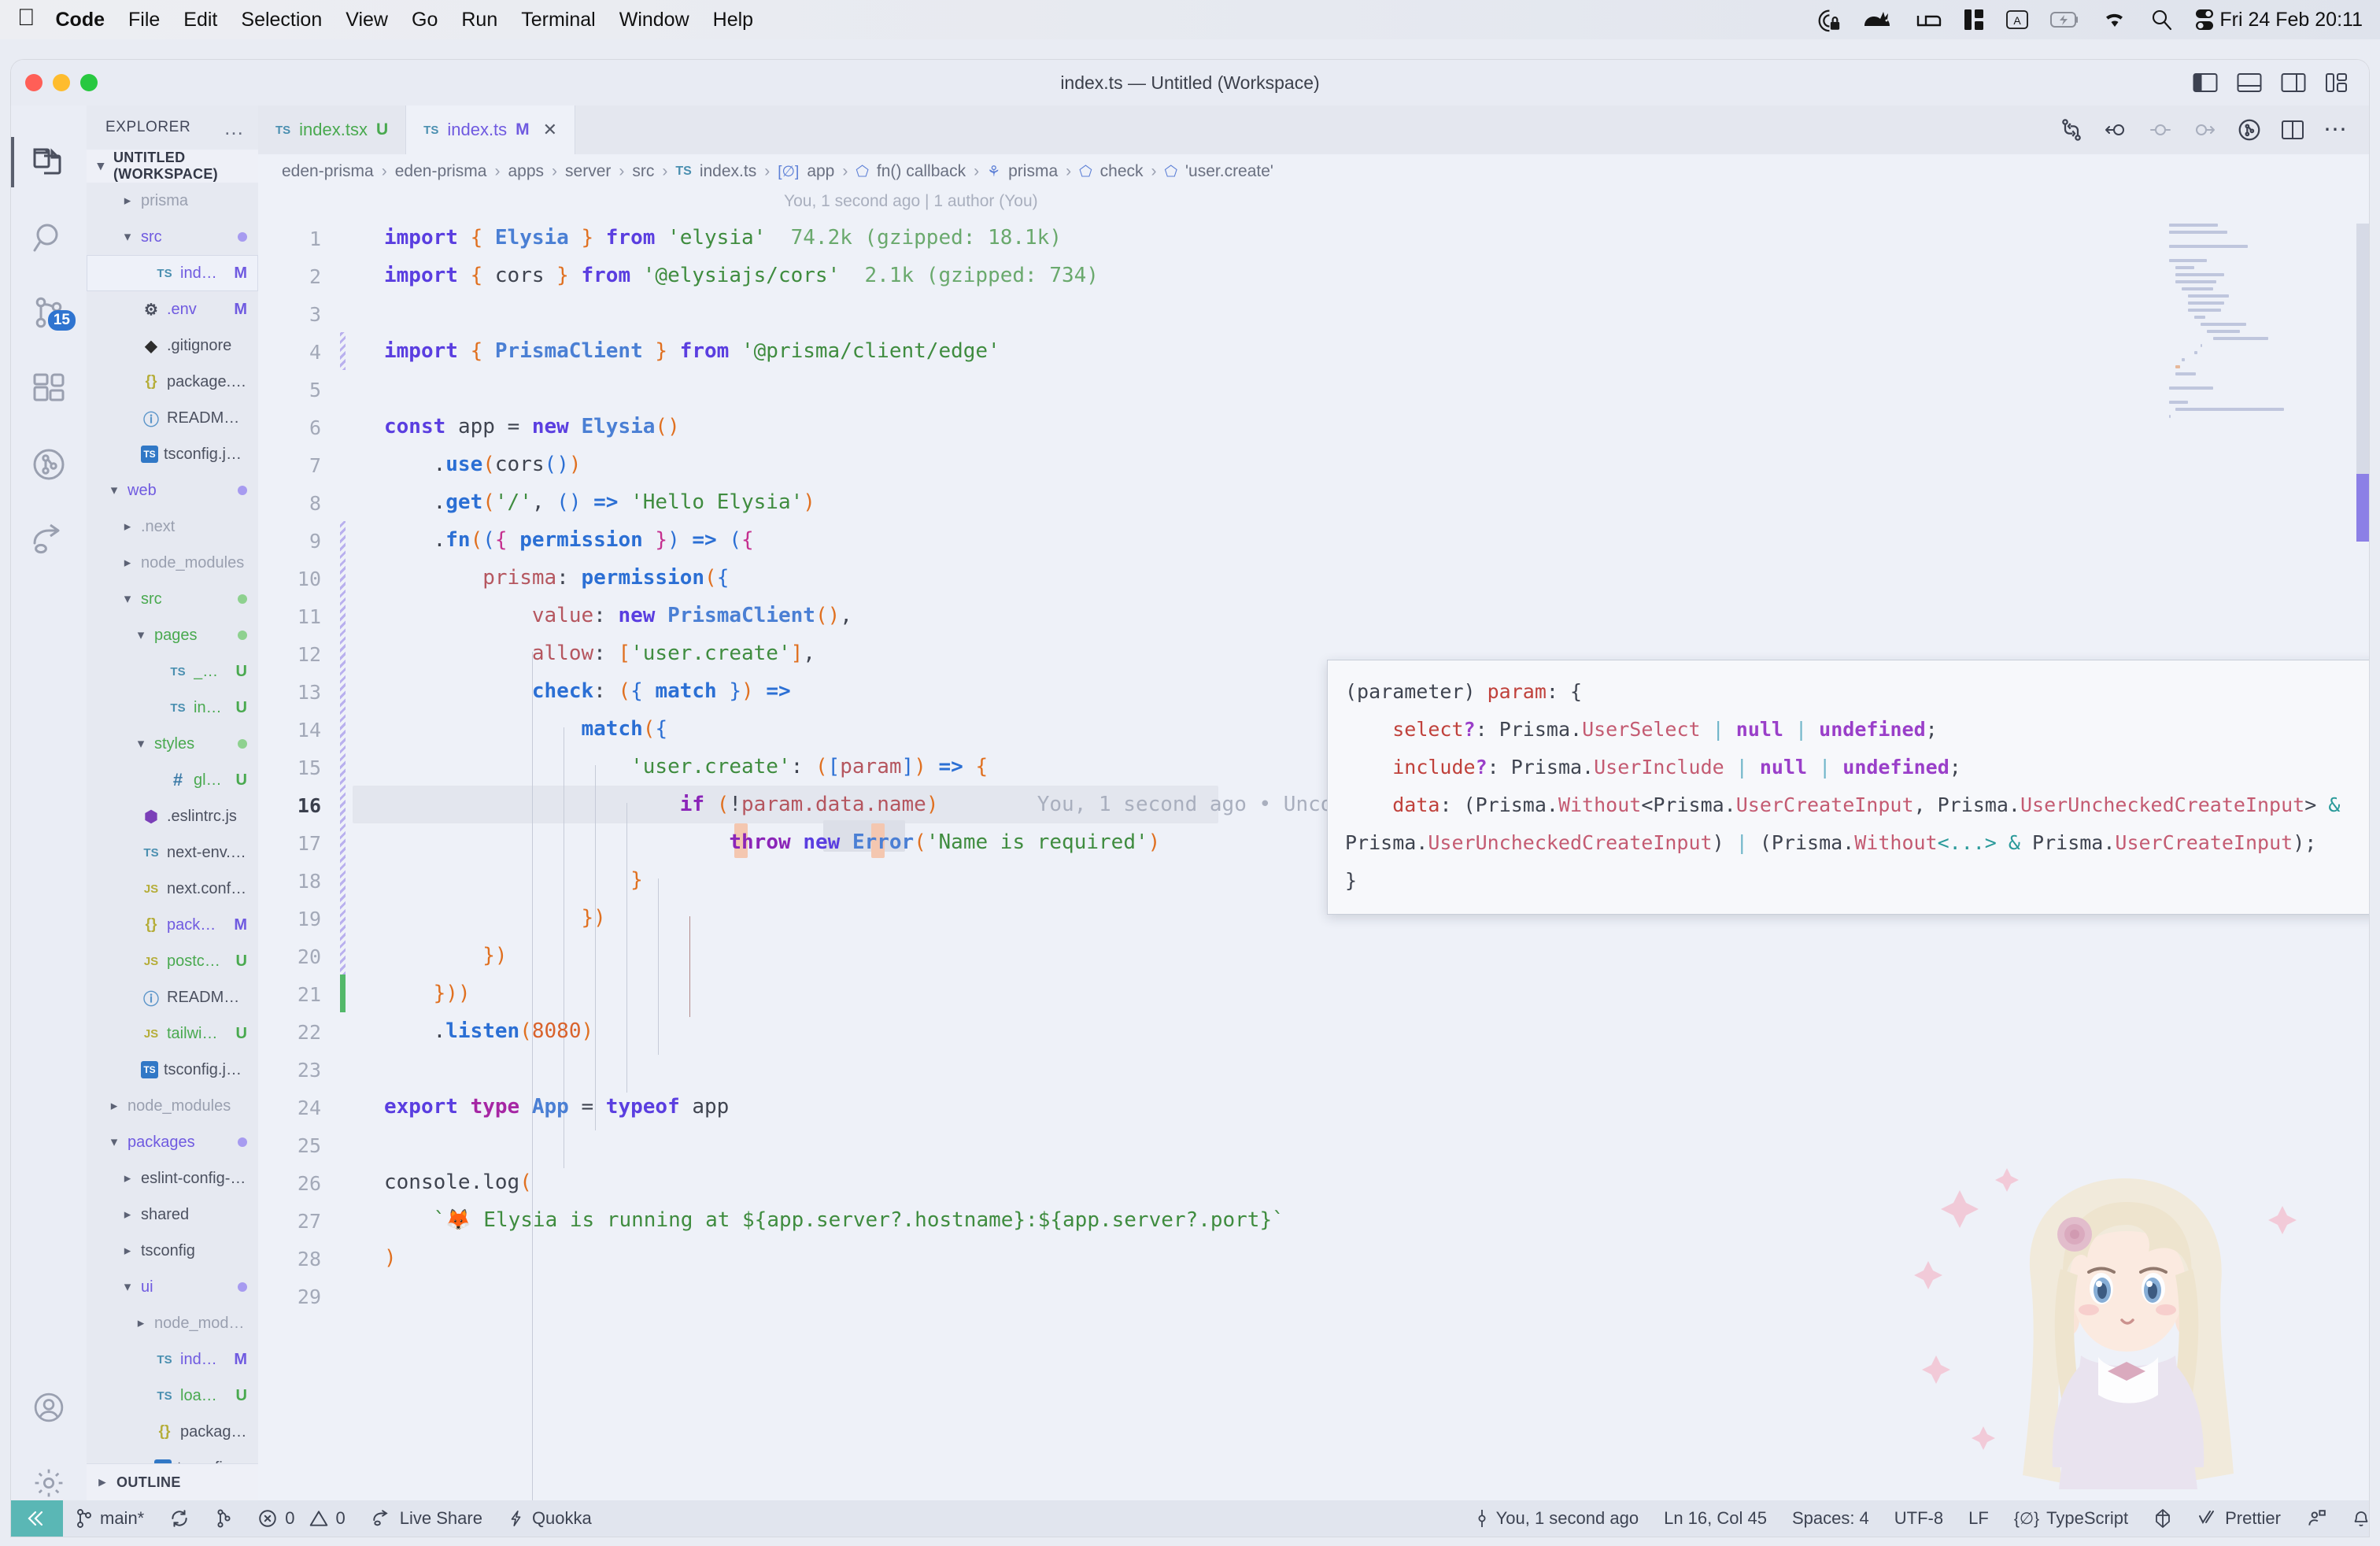 The height and width of the screenshot is (1546, 2380). I want to click on status-checkout, so click(223, 1518).